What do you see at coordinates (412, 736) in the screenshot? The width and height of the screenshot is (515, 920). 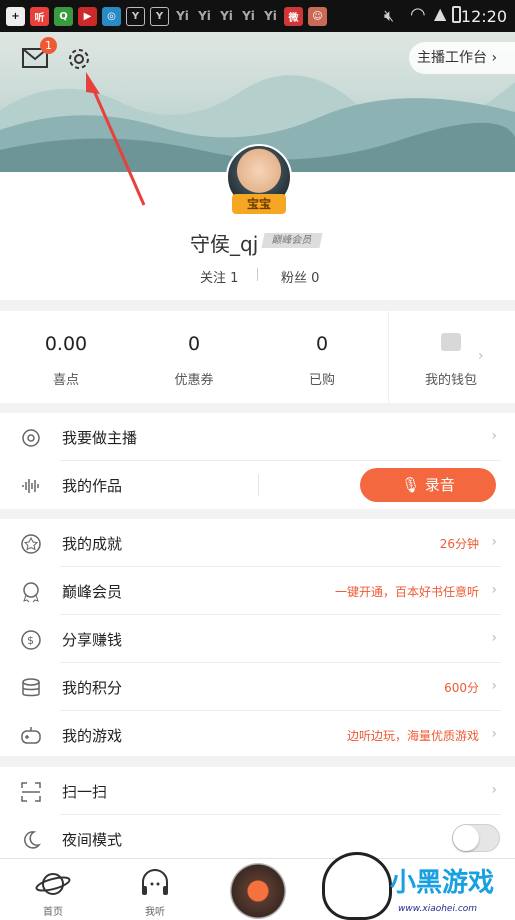 I see `menu-value: 边听边玩，海量优质游戏` at bounding box center [412, 736].